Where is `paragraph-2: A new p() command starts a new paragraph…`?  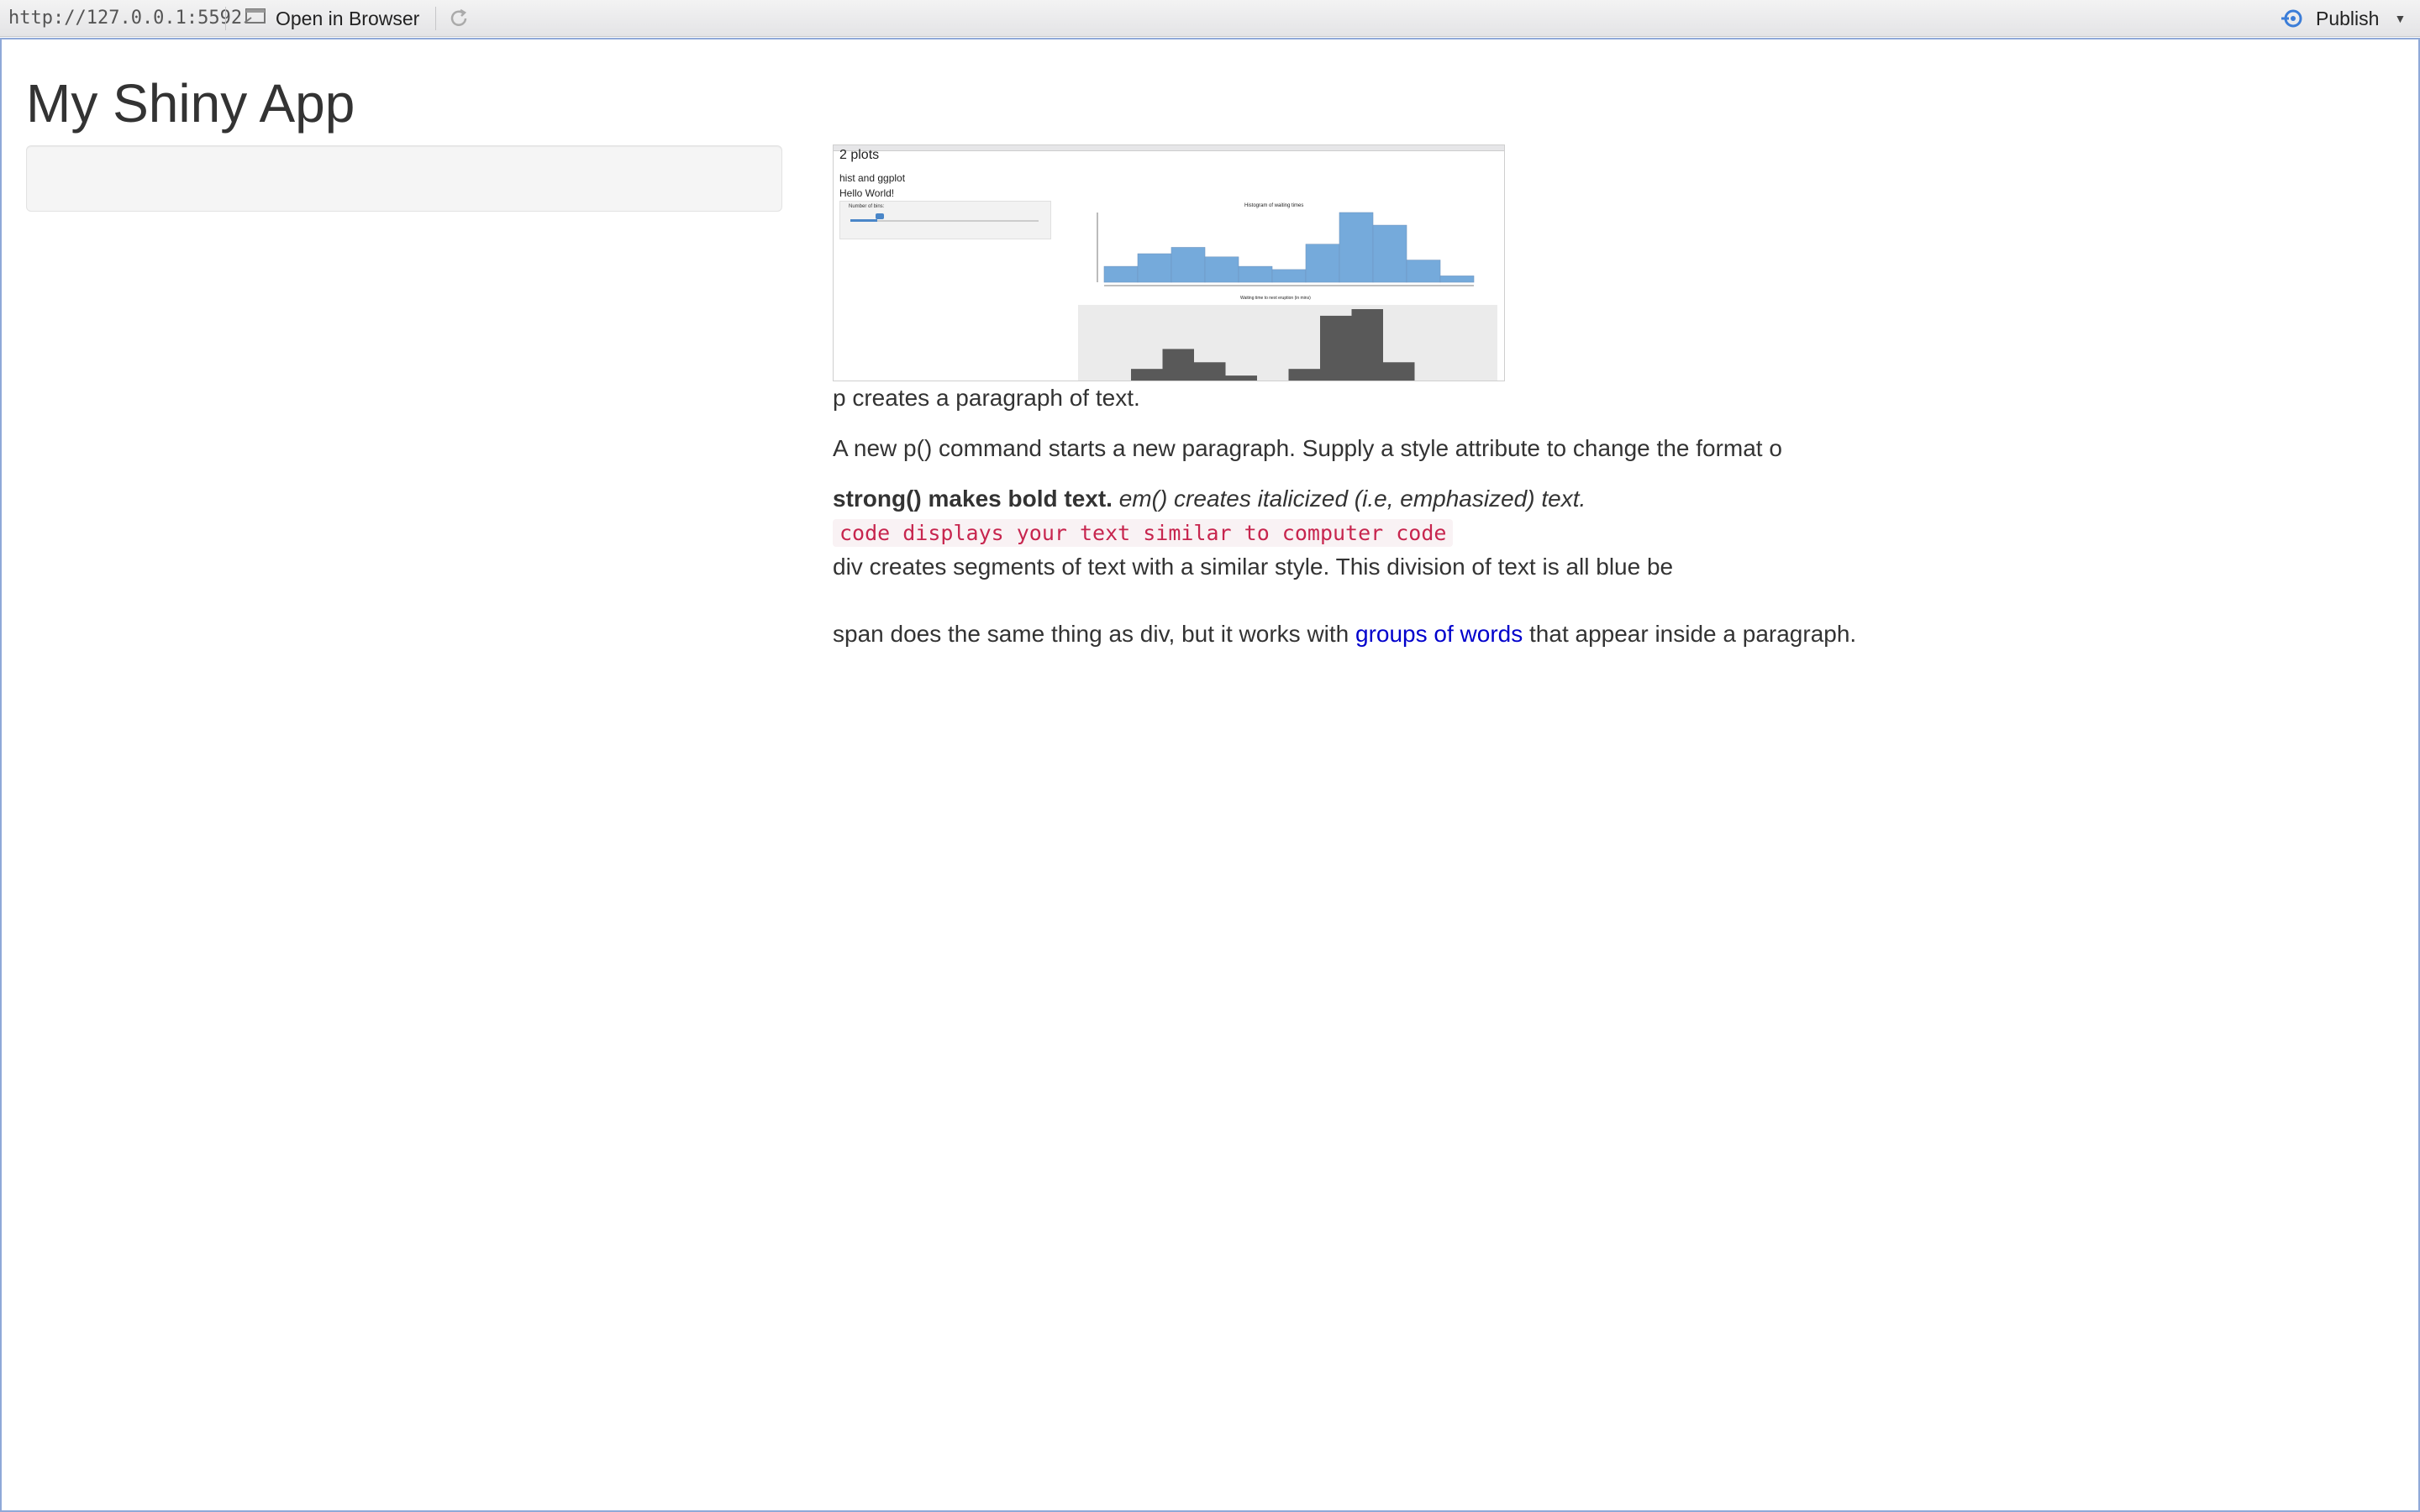 paragraph-2: A new p() command starts a new paragraph… is located at coordinates (1307, 448).